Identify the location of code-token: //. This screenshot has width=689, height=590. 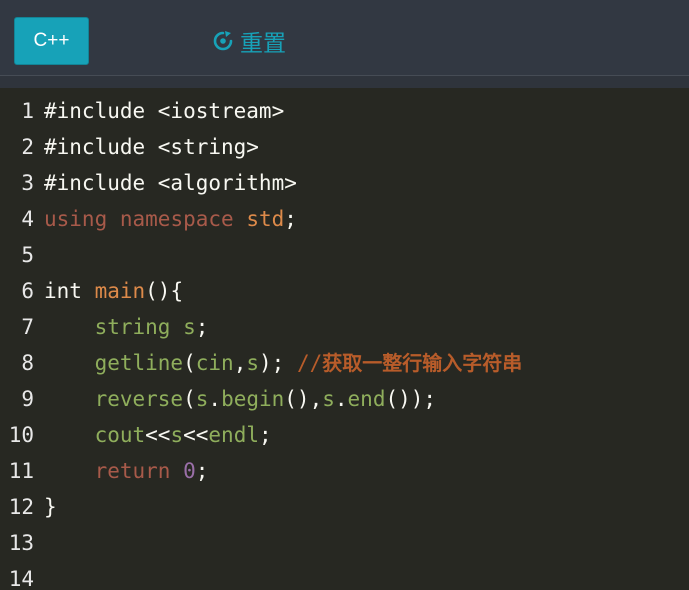
(309, 363).